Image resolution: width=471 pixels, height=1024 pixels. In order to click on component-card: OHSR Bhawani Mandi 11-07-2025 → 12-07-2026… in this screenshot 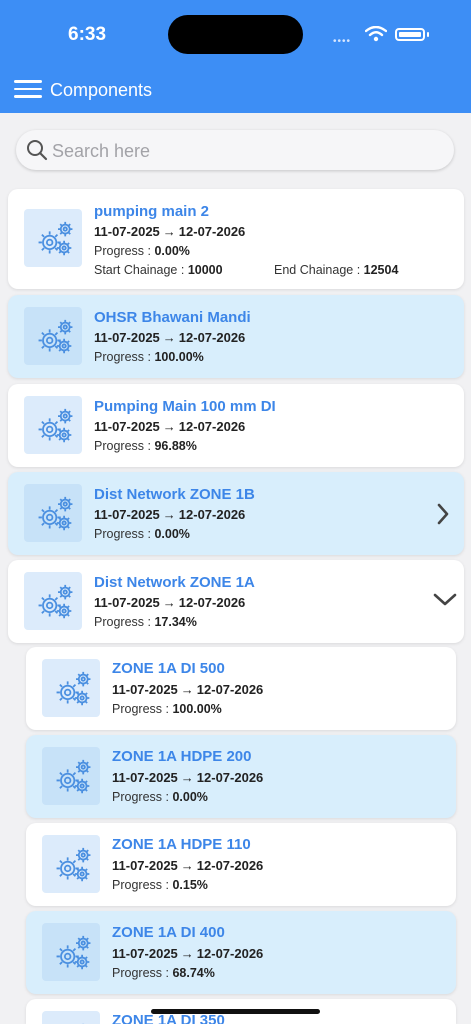, I will do `click(236, 336)`.